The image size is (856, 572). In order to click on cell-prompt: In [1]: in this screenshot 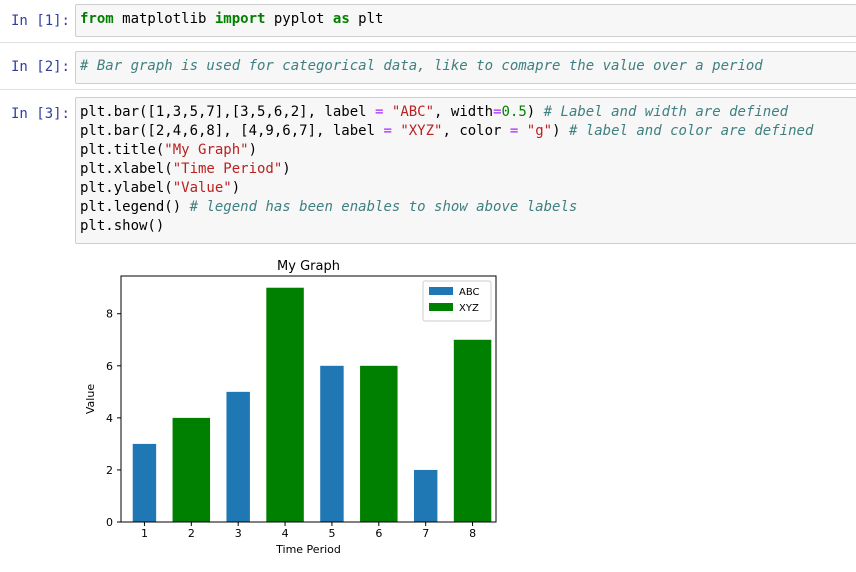, I will do `click(40, 21)`.